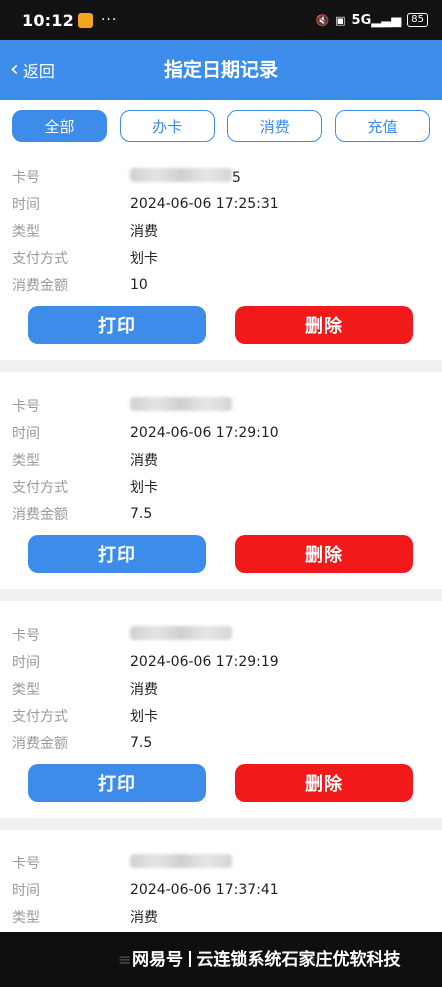 The height and width of the screenshot is (987, 442). I want to click on watermark-text: 云连锁系统石家庄优软科技, so click(298, 960).